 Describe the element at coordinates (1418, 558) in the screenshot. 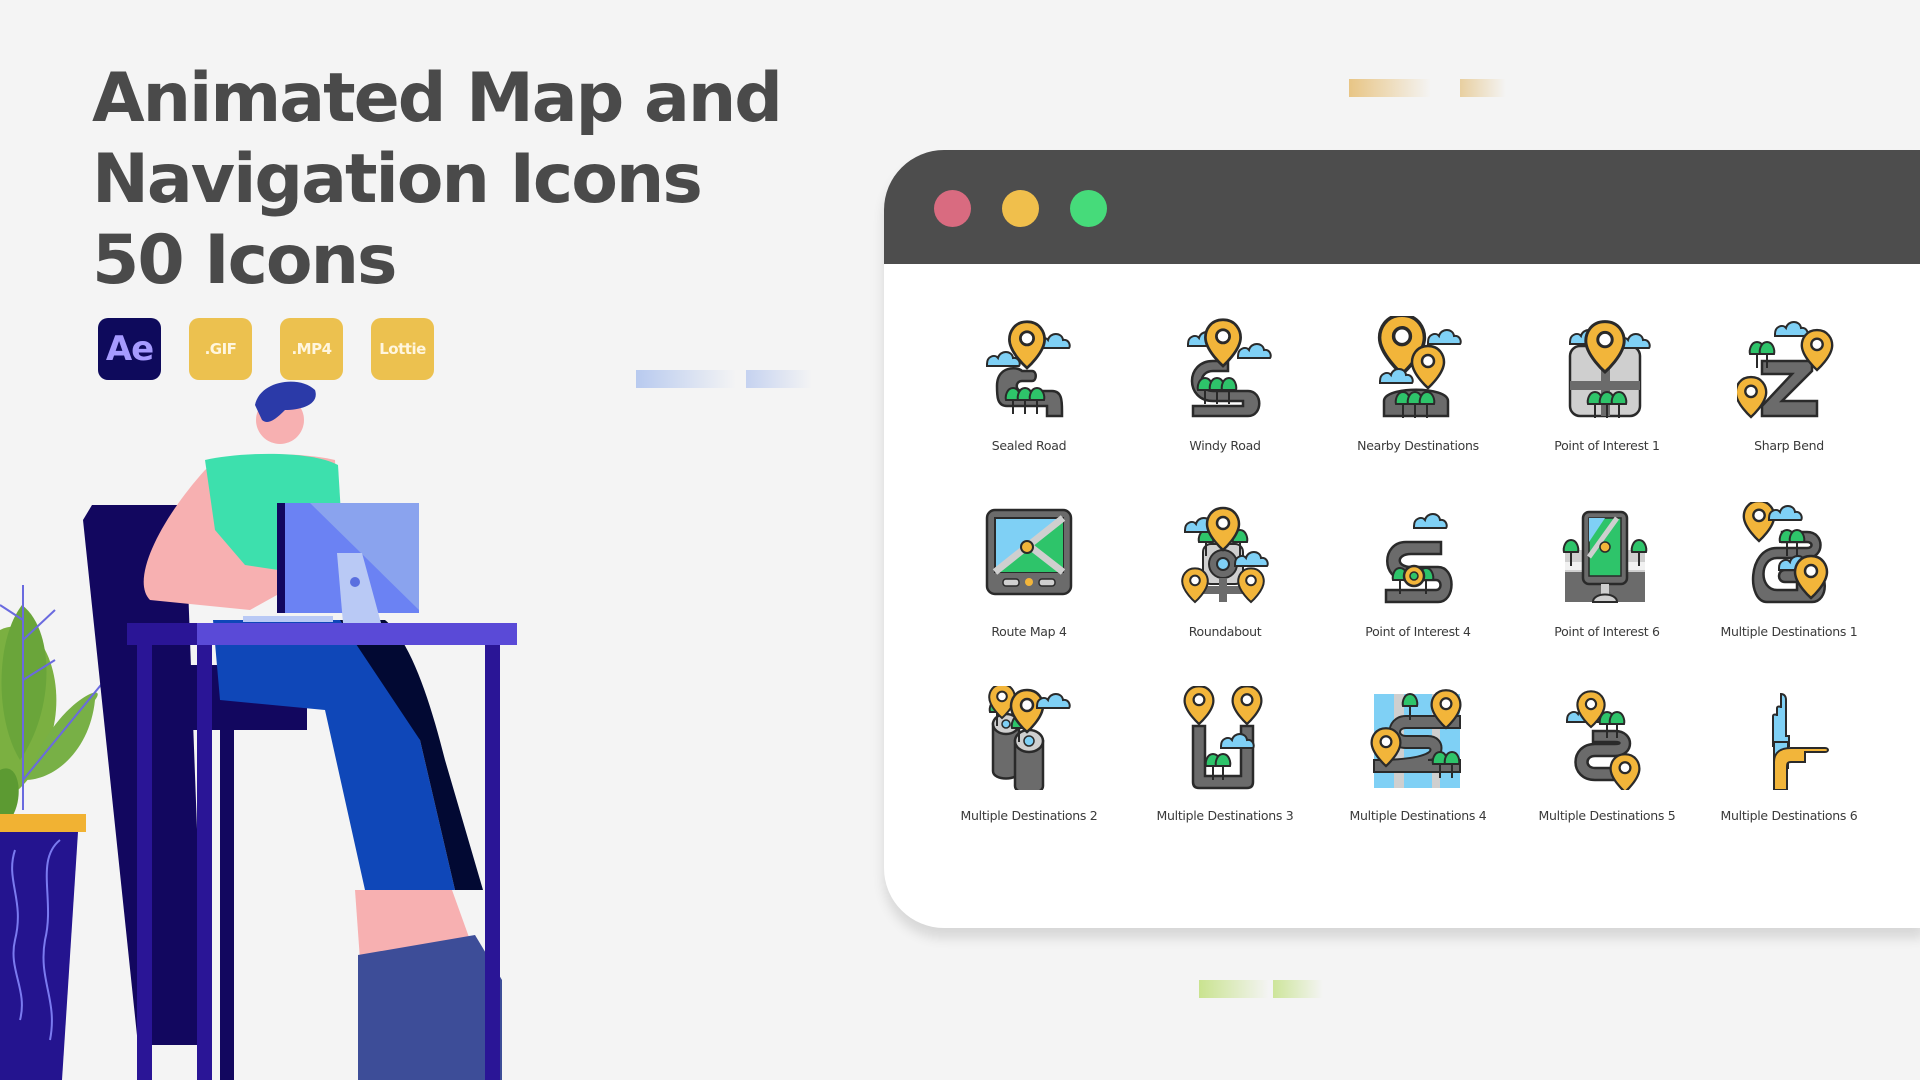

I see `point-of-interest-4-icon` at that location.